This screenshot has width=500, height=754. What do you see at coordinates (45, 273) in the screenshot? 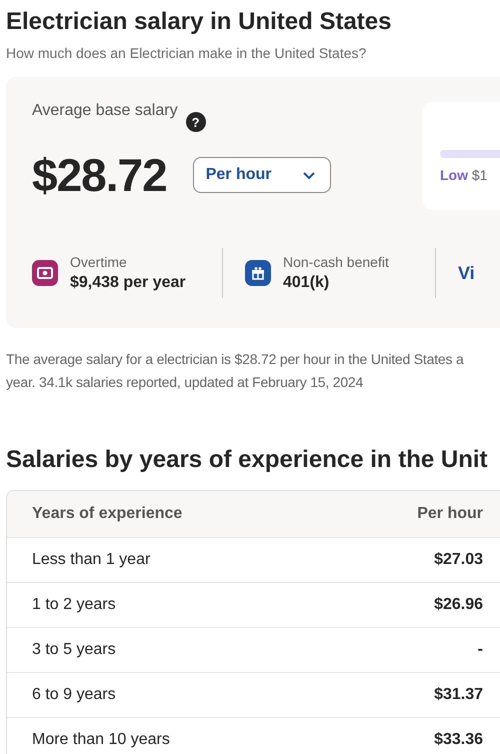
I see `money-icon` at bounding box center [45, 273].